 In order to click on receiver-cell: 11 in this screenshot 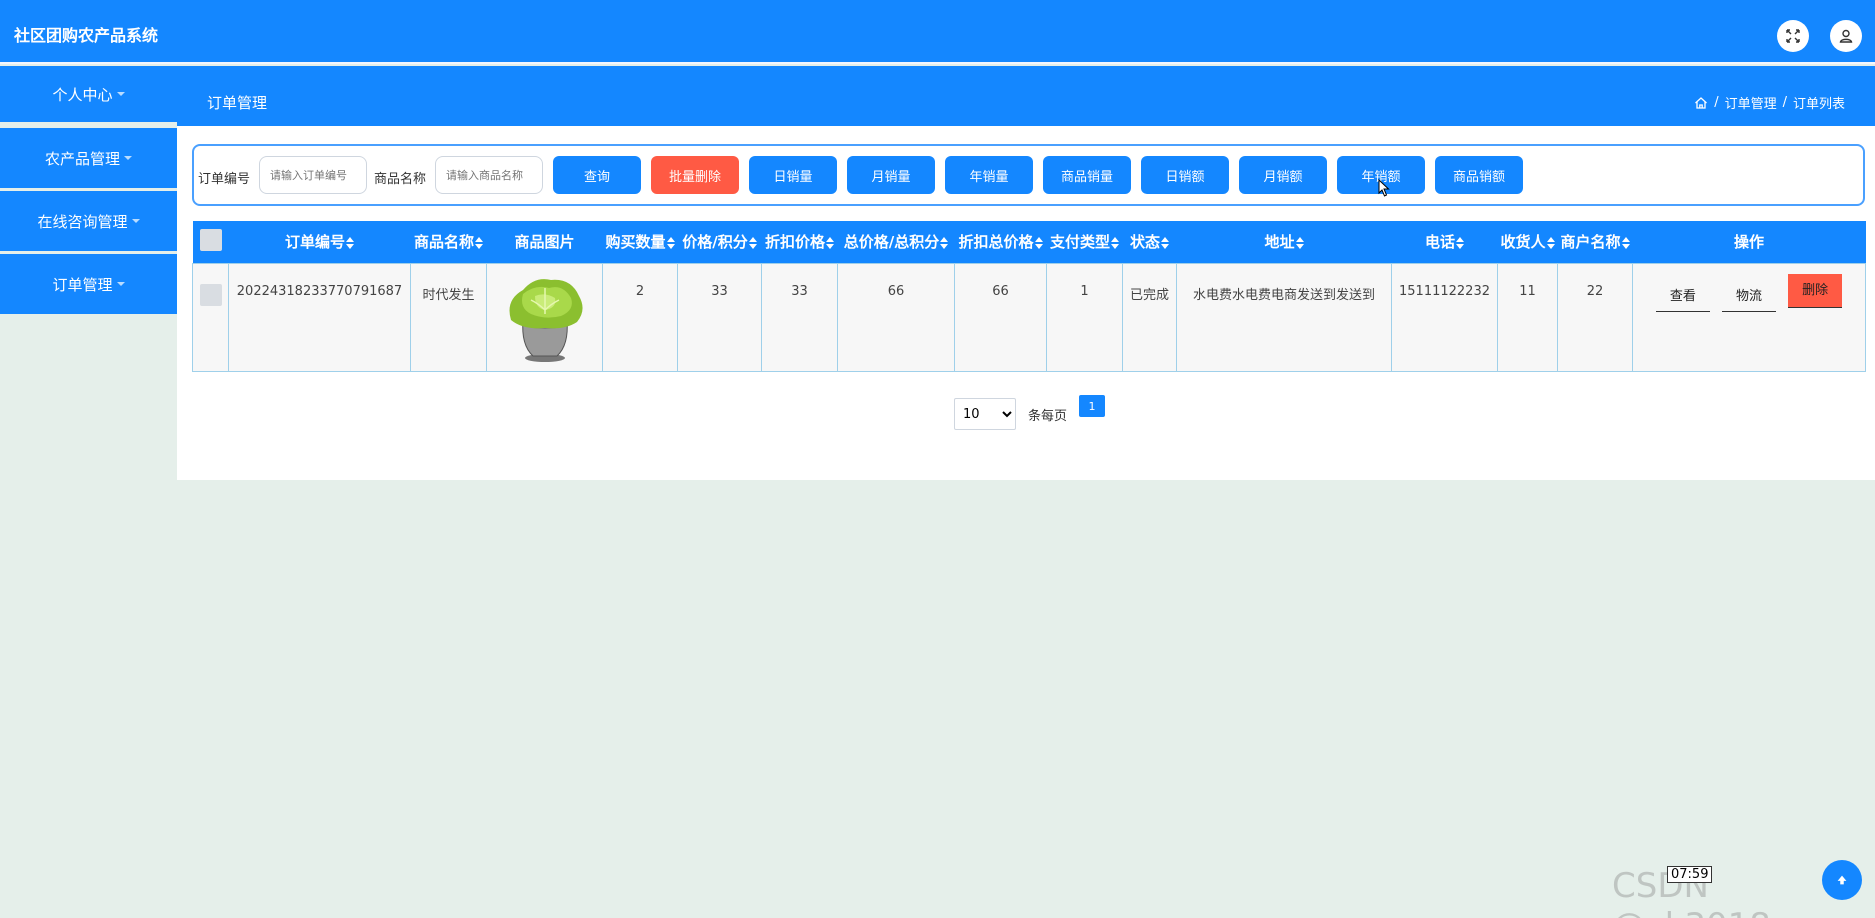, I will do `click(1527, 317)`.